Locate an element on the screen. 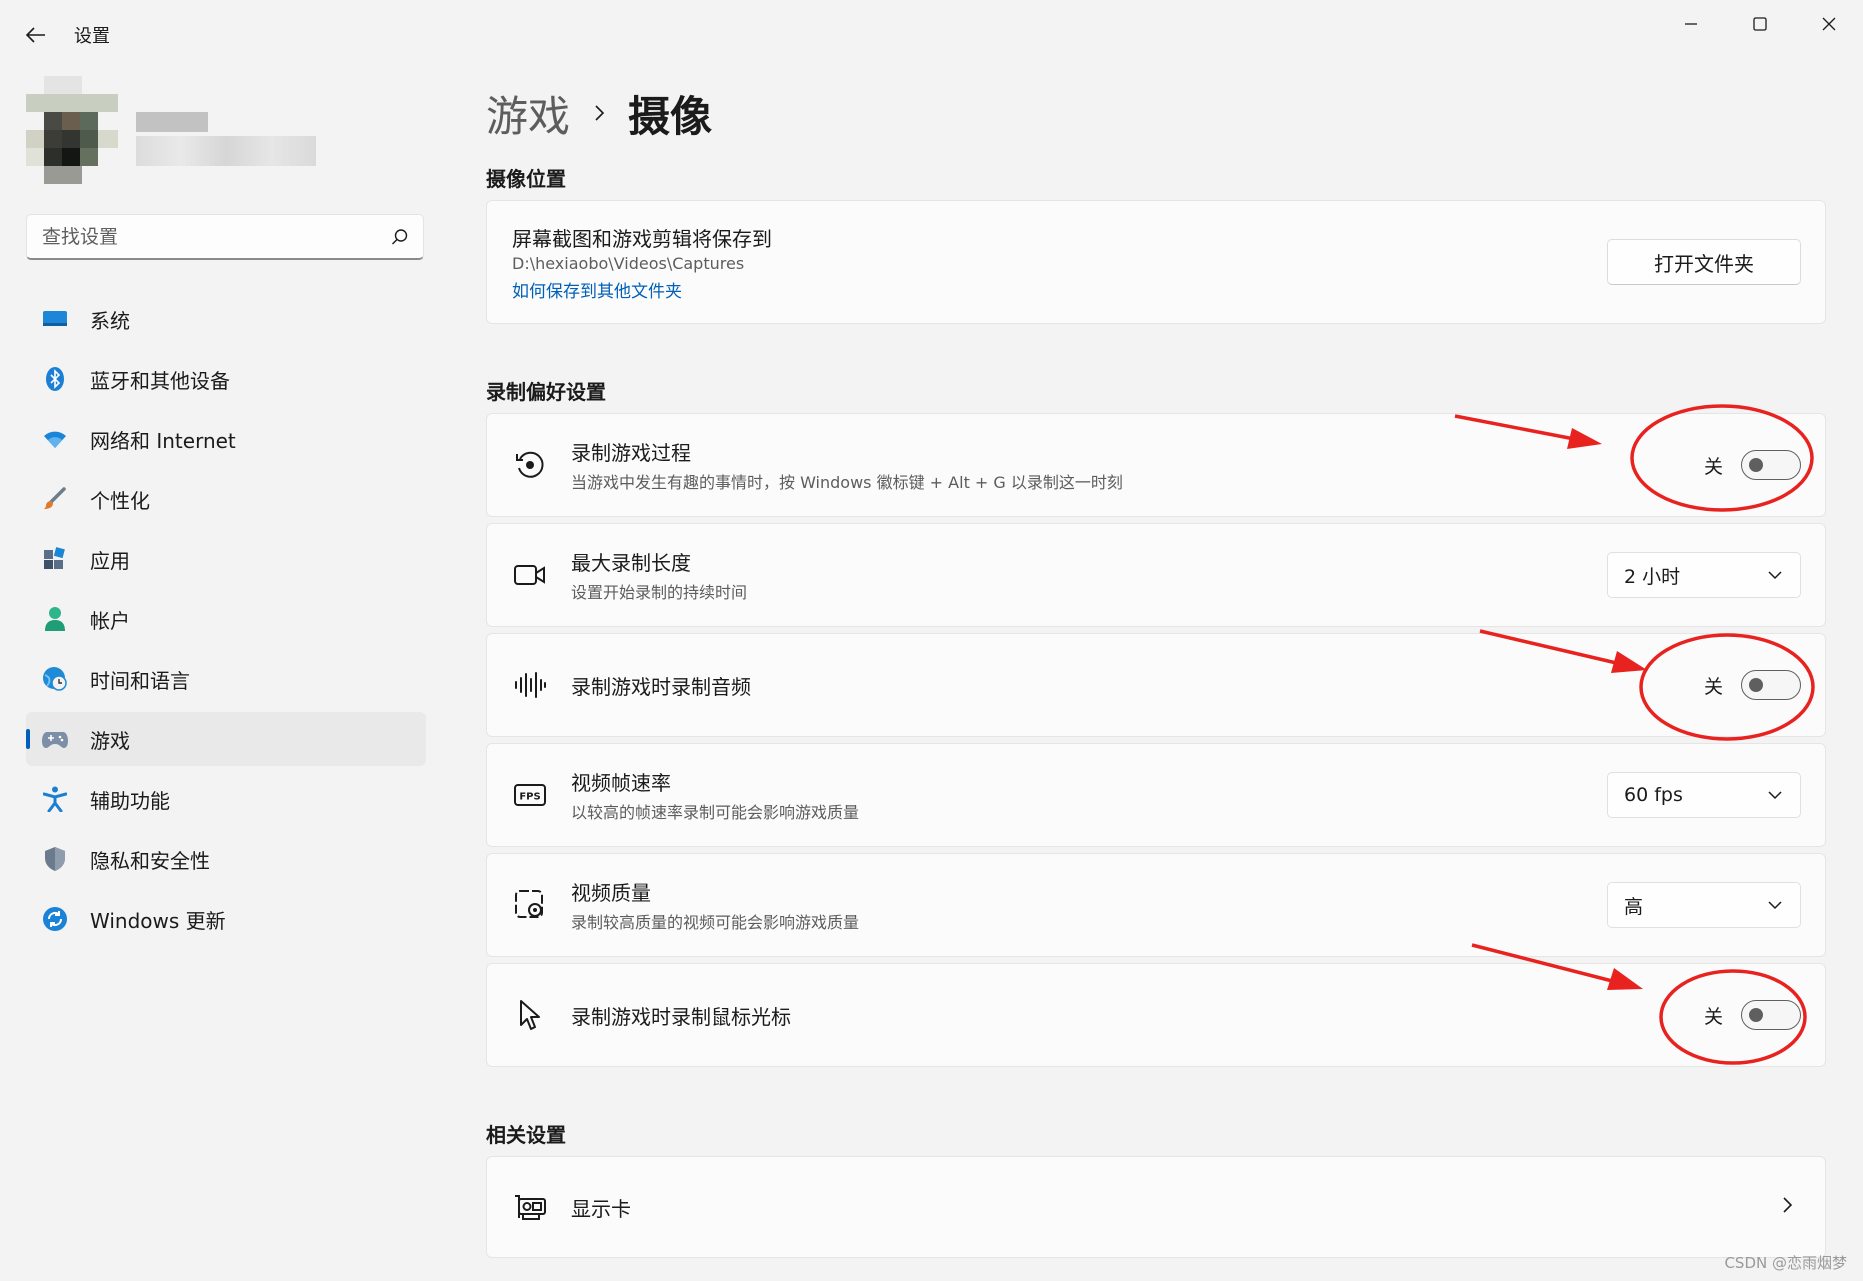  max-recording-length-dropdown: 2 小时 is located at coordinates (1704, 575).